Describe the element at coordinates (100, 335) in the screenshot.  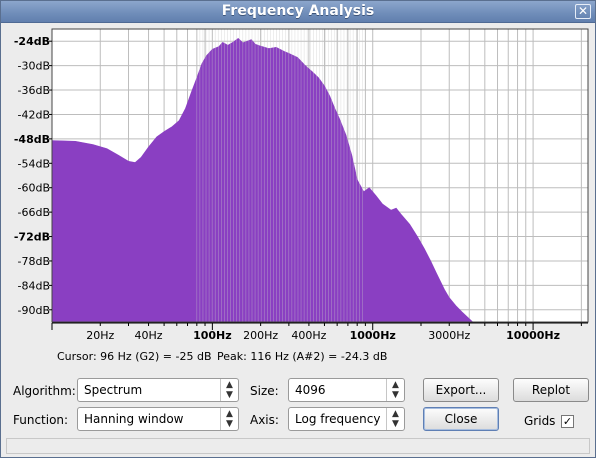
I see `x-tick-label: 20Hz` at that location.